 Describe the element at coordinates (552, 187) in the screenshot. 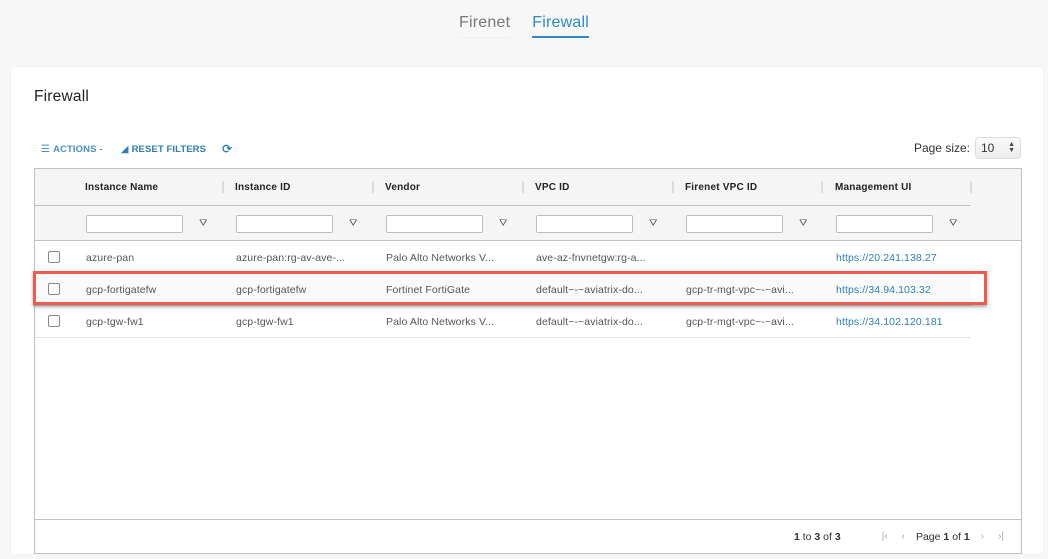

I see `column-header-vpc-id: VPC ID` at that location.